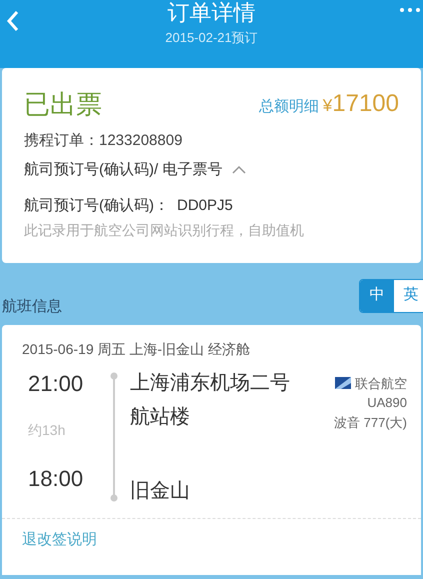 This screenshot has width=423, height=579. What do you see at coordinates (370, 423) in the screenshot?
I see `aircraft-type: 波音 777(大)` at bounding box center [370, 423].